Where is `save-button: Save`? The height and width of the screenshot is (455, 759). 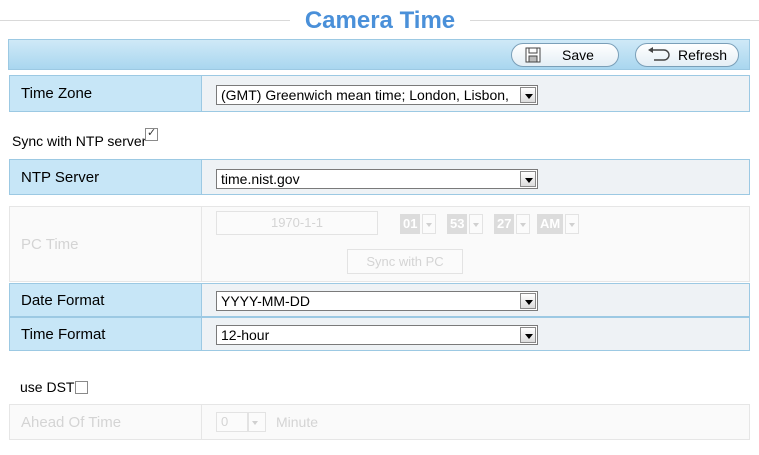 save-button: Save is located at coordinates (565, 55).